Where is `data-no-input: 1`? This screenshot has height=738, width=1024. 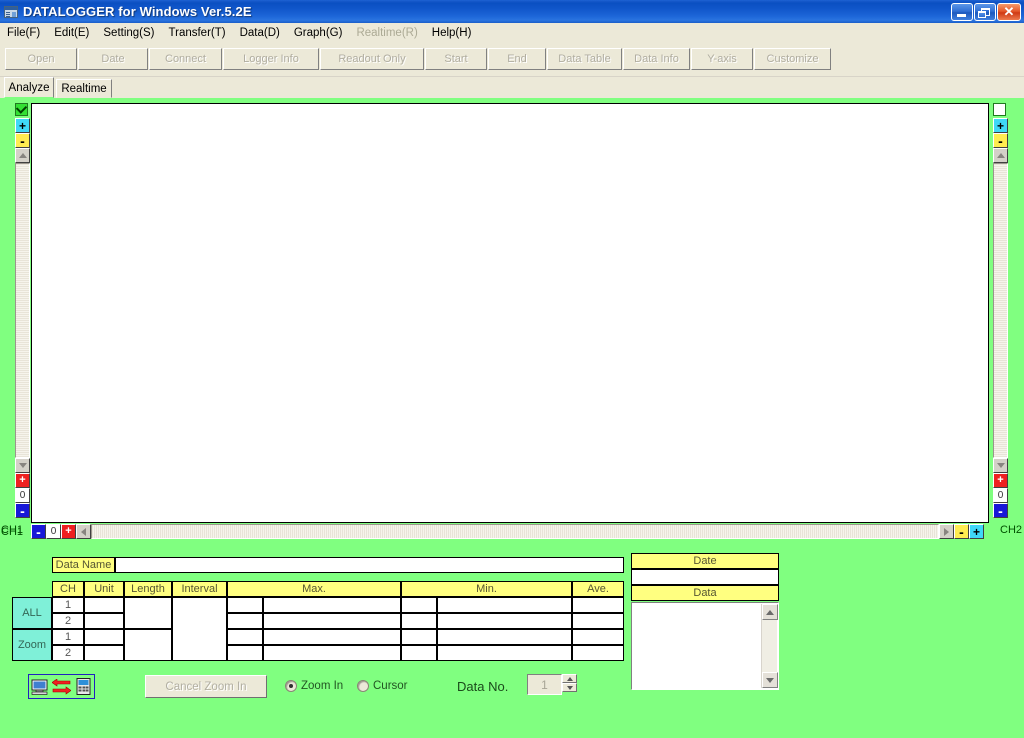 data-no-input: 1 is located at coordinates (544, 684).